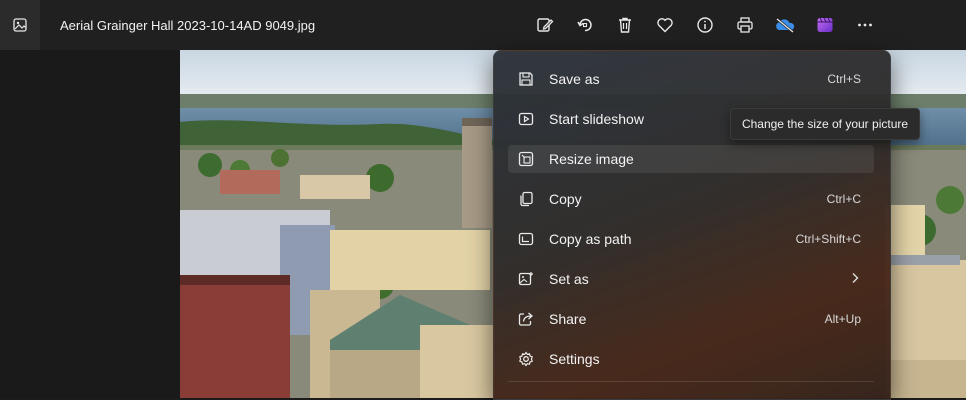  I want to click on clipchamp-button, so click(825, 25).